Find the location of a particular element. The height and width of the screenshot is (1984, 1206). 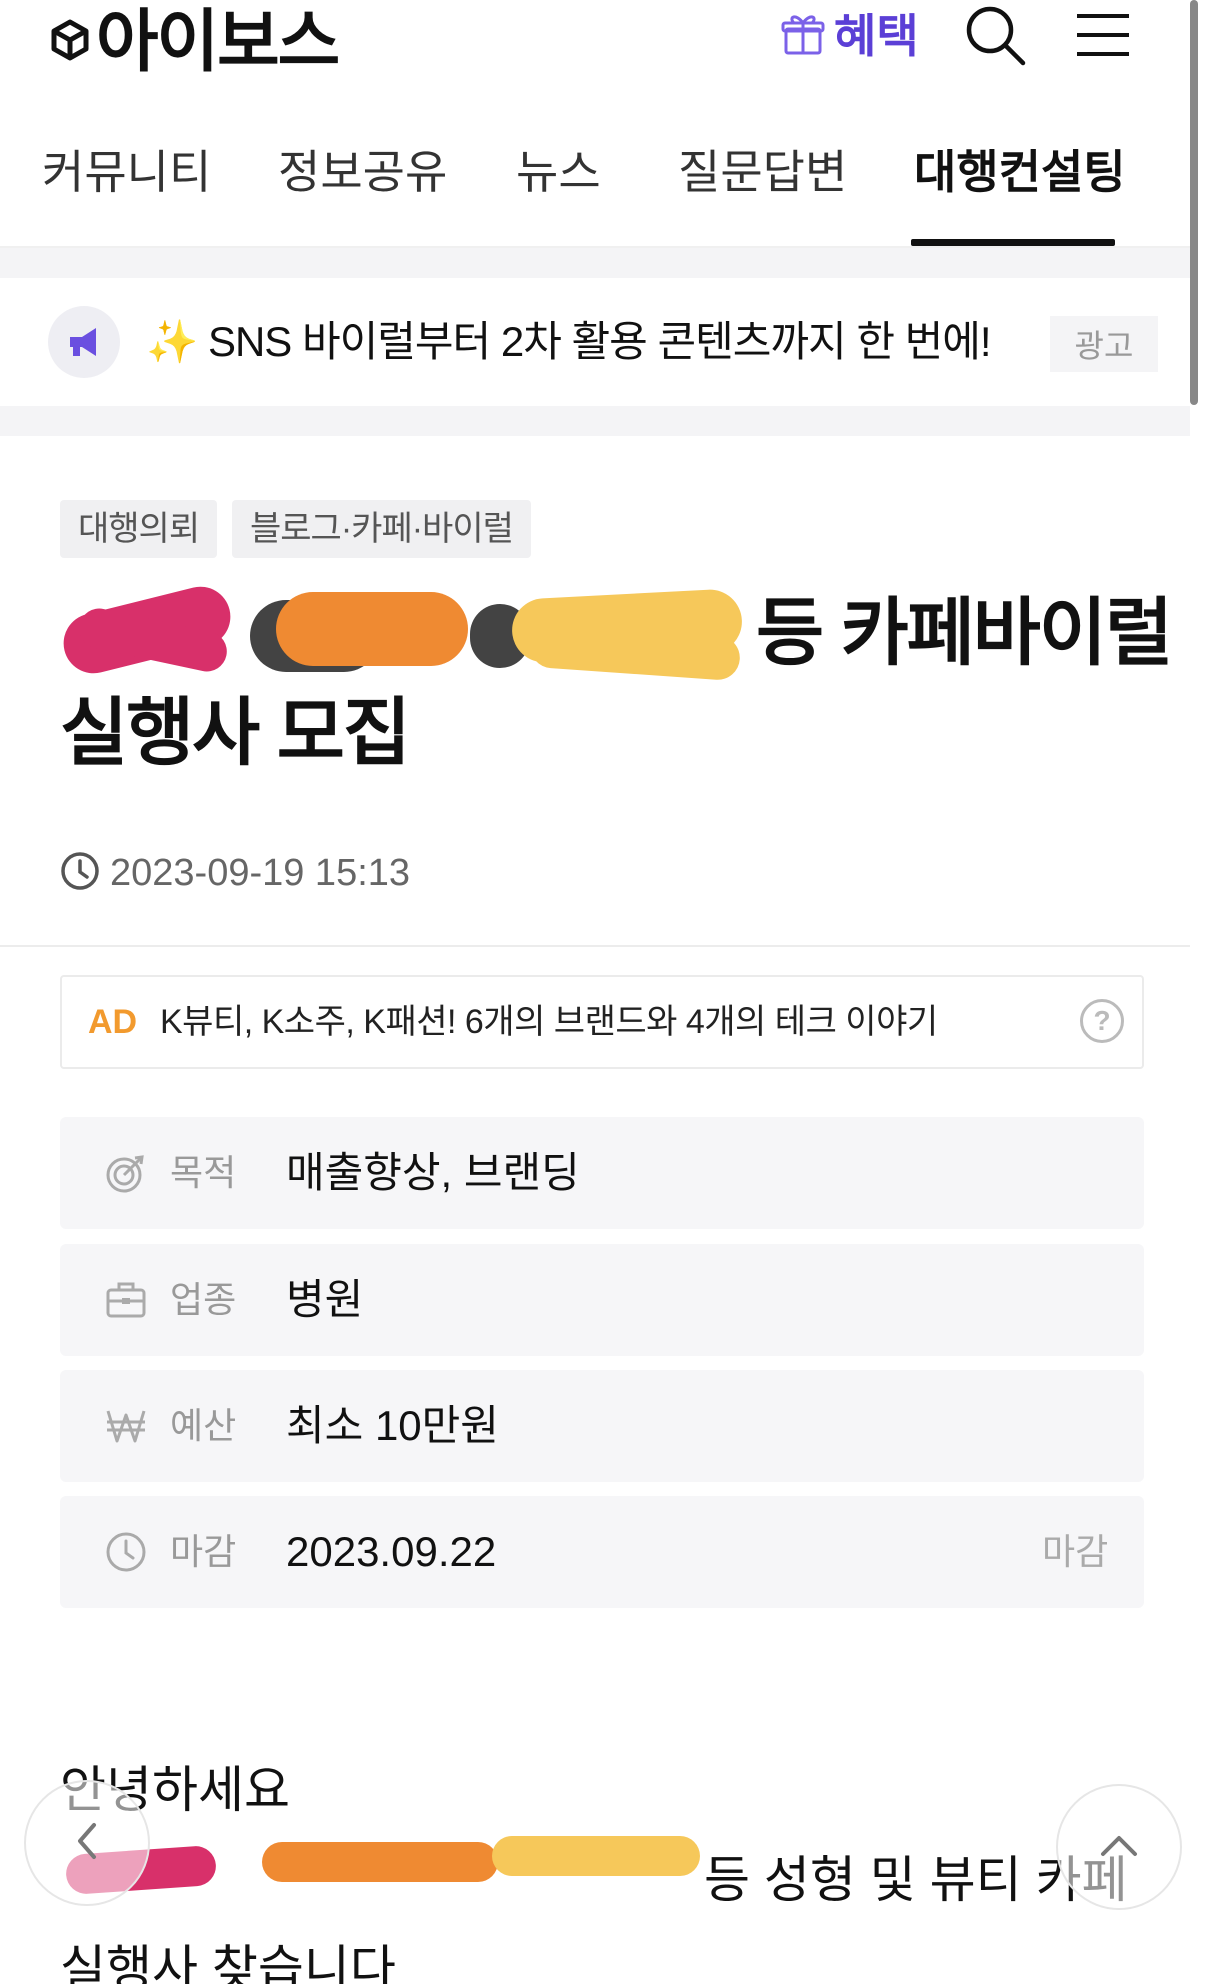

category-tabs: 커뮤니티 정보공유 뉴스 질문답변 대행컨설팅 is located at coordinates (595, 184).